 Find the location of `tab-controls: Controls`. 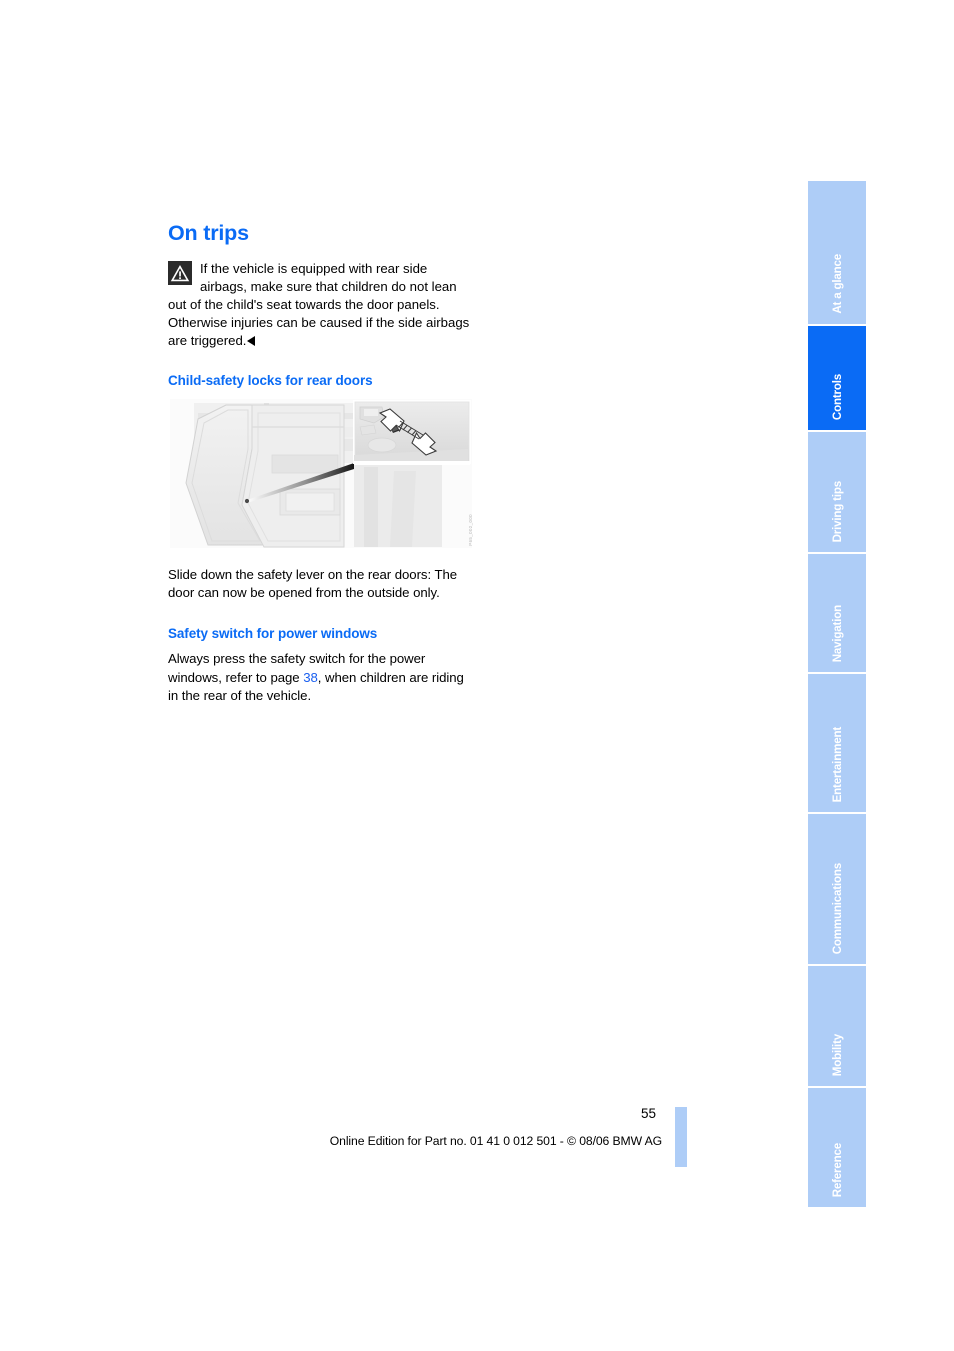

tab-controls: Controls is located at coordinates (837, 378).